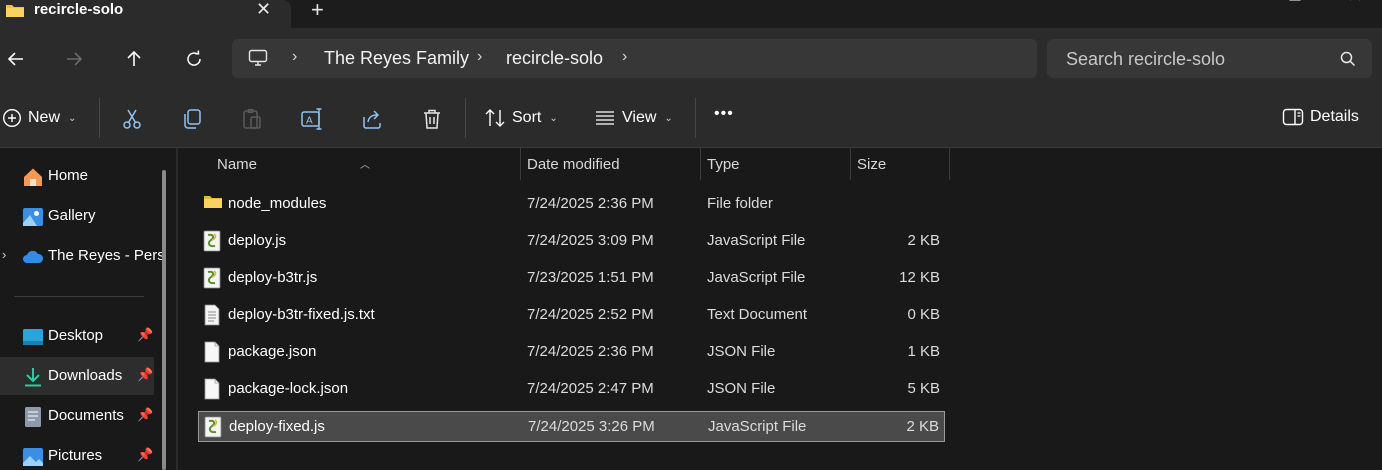 The width and height of the screenshot is (1382, 470). What do you see at coordinates (252, 119) in the screenshot?
I see `paste-icon` at bounding box center [252, 119].